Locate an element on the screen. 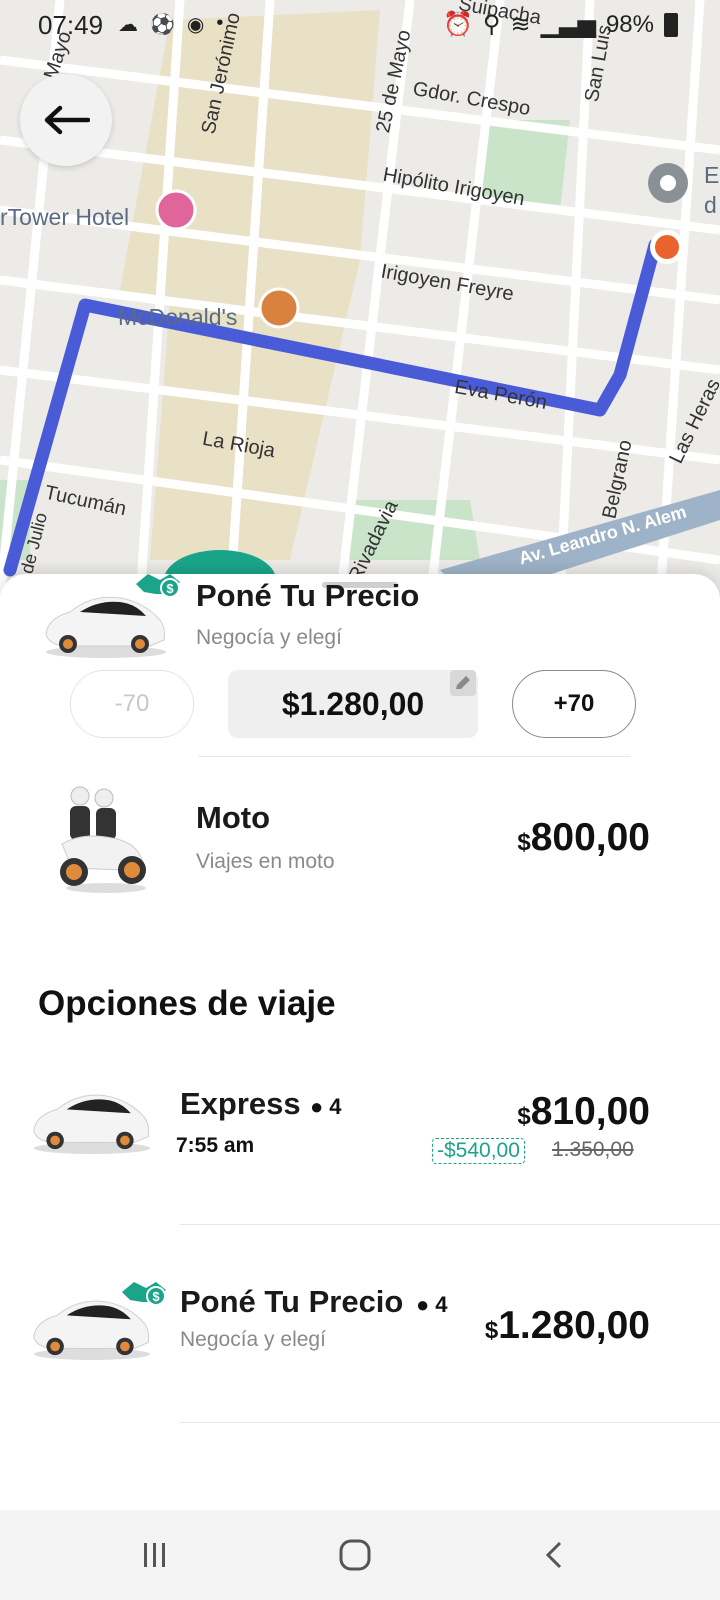  arrow-left-icon is located at coordinates (67, 120).